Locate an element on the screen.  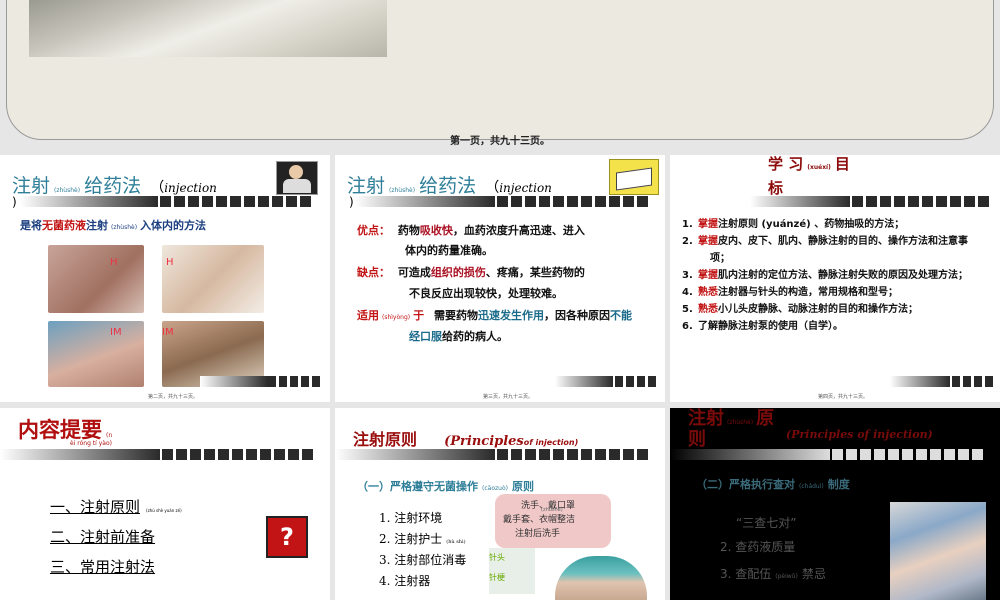
advantage-line: 优点： 药物吸收快，血药浓度升高迅速、进入 is located at coordinates (471, 230).